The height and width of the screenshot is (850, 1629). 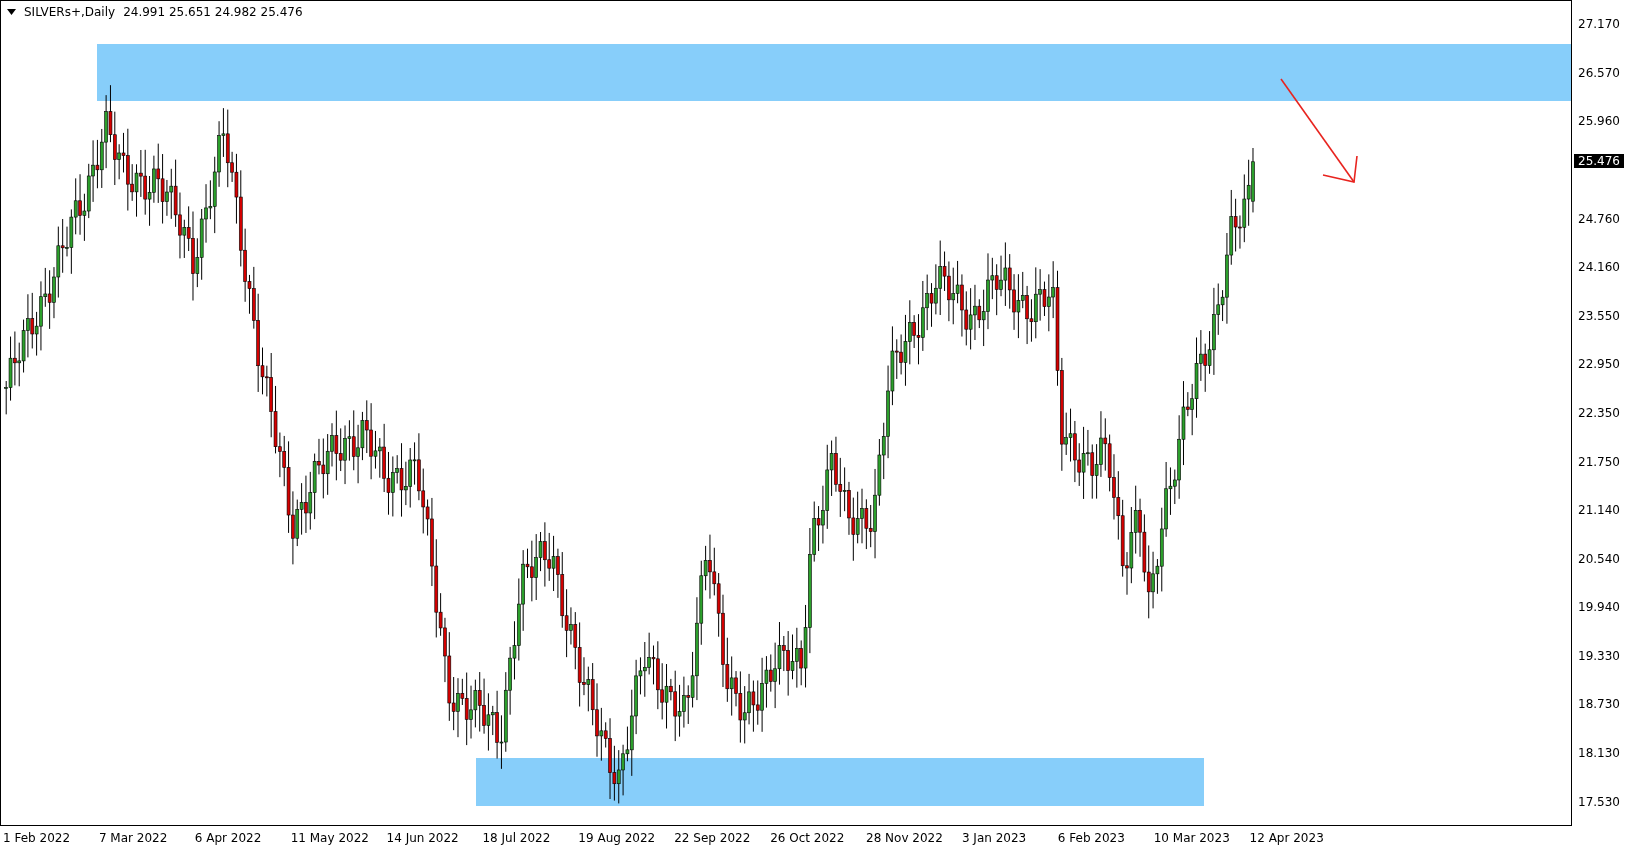 I want to click on date-tick-label: 18 Jul 2022, so click(x=517, y=838).